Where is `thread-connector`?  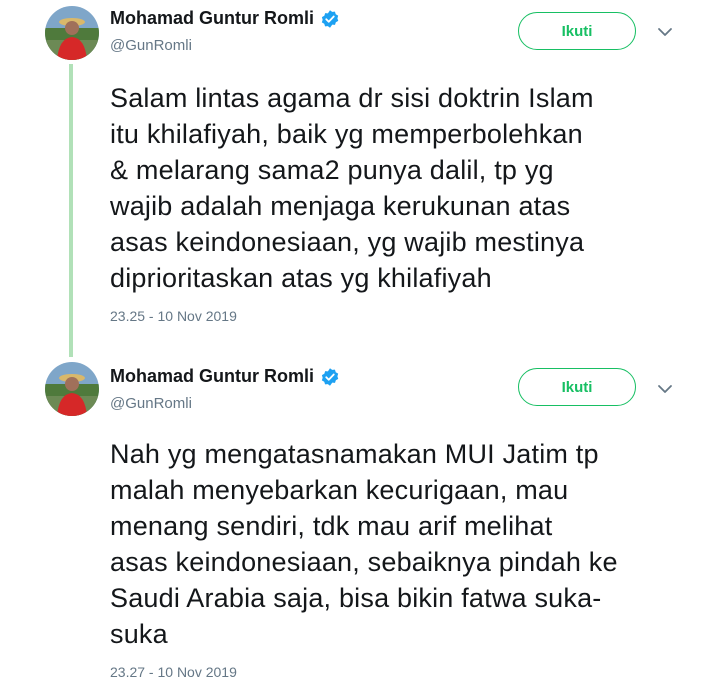
thread-connector is located at coordinates (71, 210).